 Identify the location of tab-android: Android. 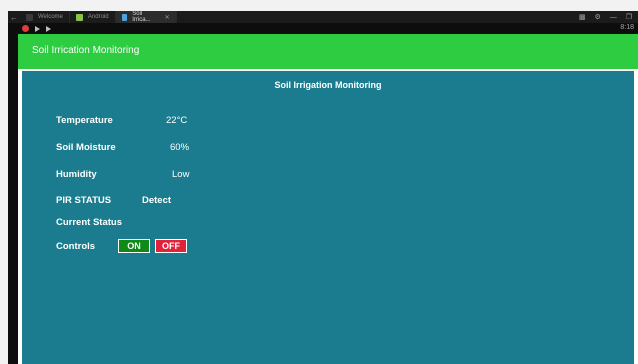
(93, 17).